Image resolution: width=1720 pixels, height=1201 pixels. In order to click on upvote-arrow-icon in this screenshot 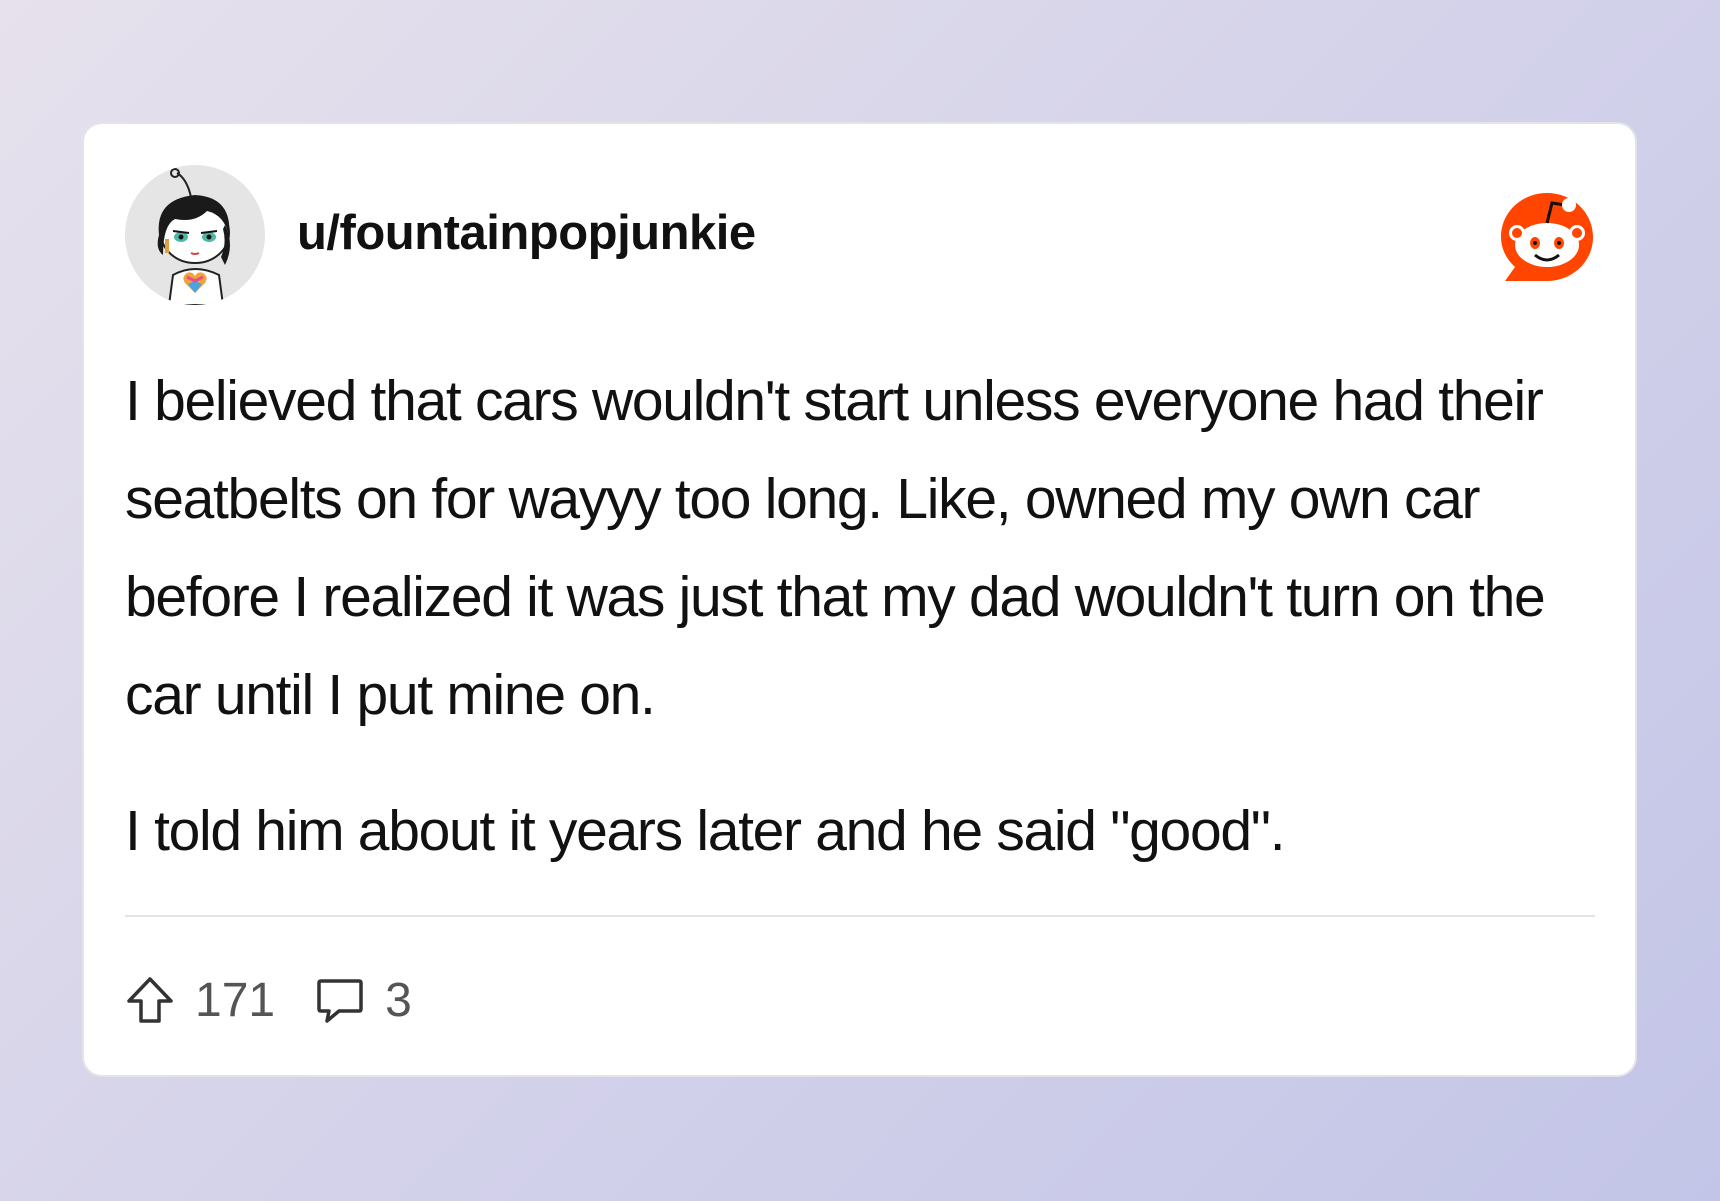, I will do `click(150, 1000)`.